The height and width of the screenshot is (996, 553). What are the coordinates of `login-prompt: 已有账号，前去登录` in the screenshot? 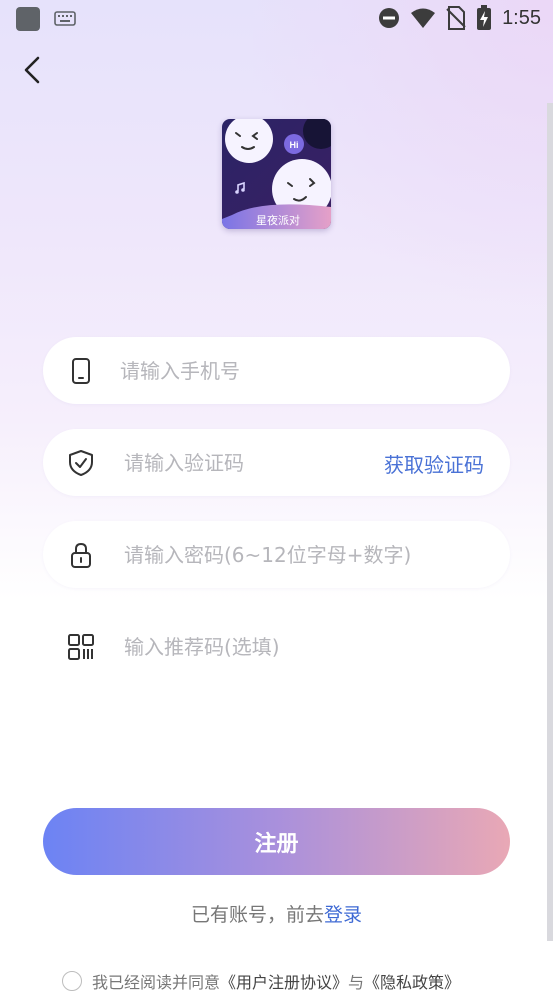 It's located at (276, 913).